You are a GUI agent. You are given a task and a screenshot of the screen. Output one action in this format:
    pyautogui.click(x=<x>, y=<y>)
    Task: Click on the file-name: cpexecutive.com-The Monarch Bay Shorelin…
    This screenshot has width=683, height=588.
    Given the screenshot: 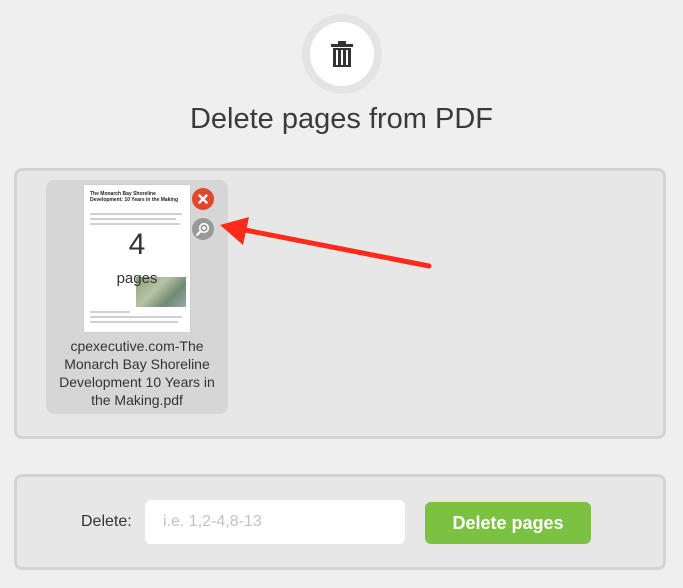 What is the action you would take?
    pyautogui.click(x=137, y=373)
    